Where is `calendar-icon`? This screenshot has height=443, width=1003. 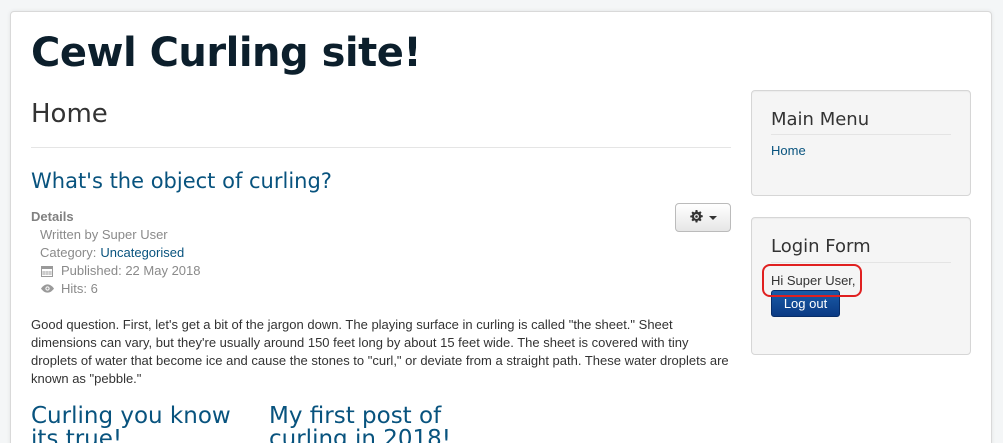 calendar-icon is located at coordinates (47, 270).